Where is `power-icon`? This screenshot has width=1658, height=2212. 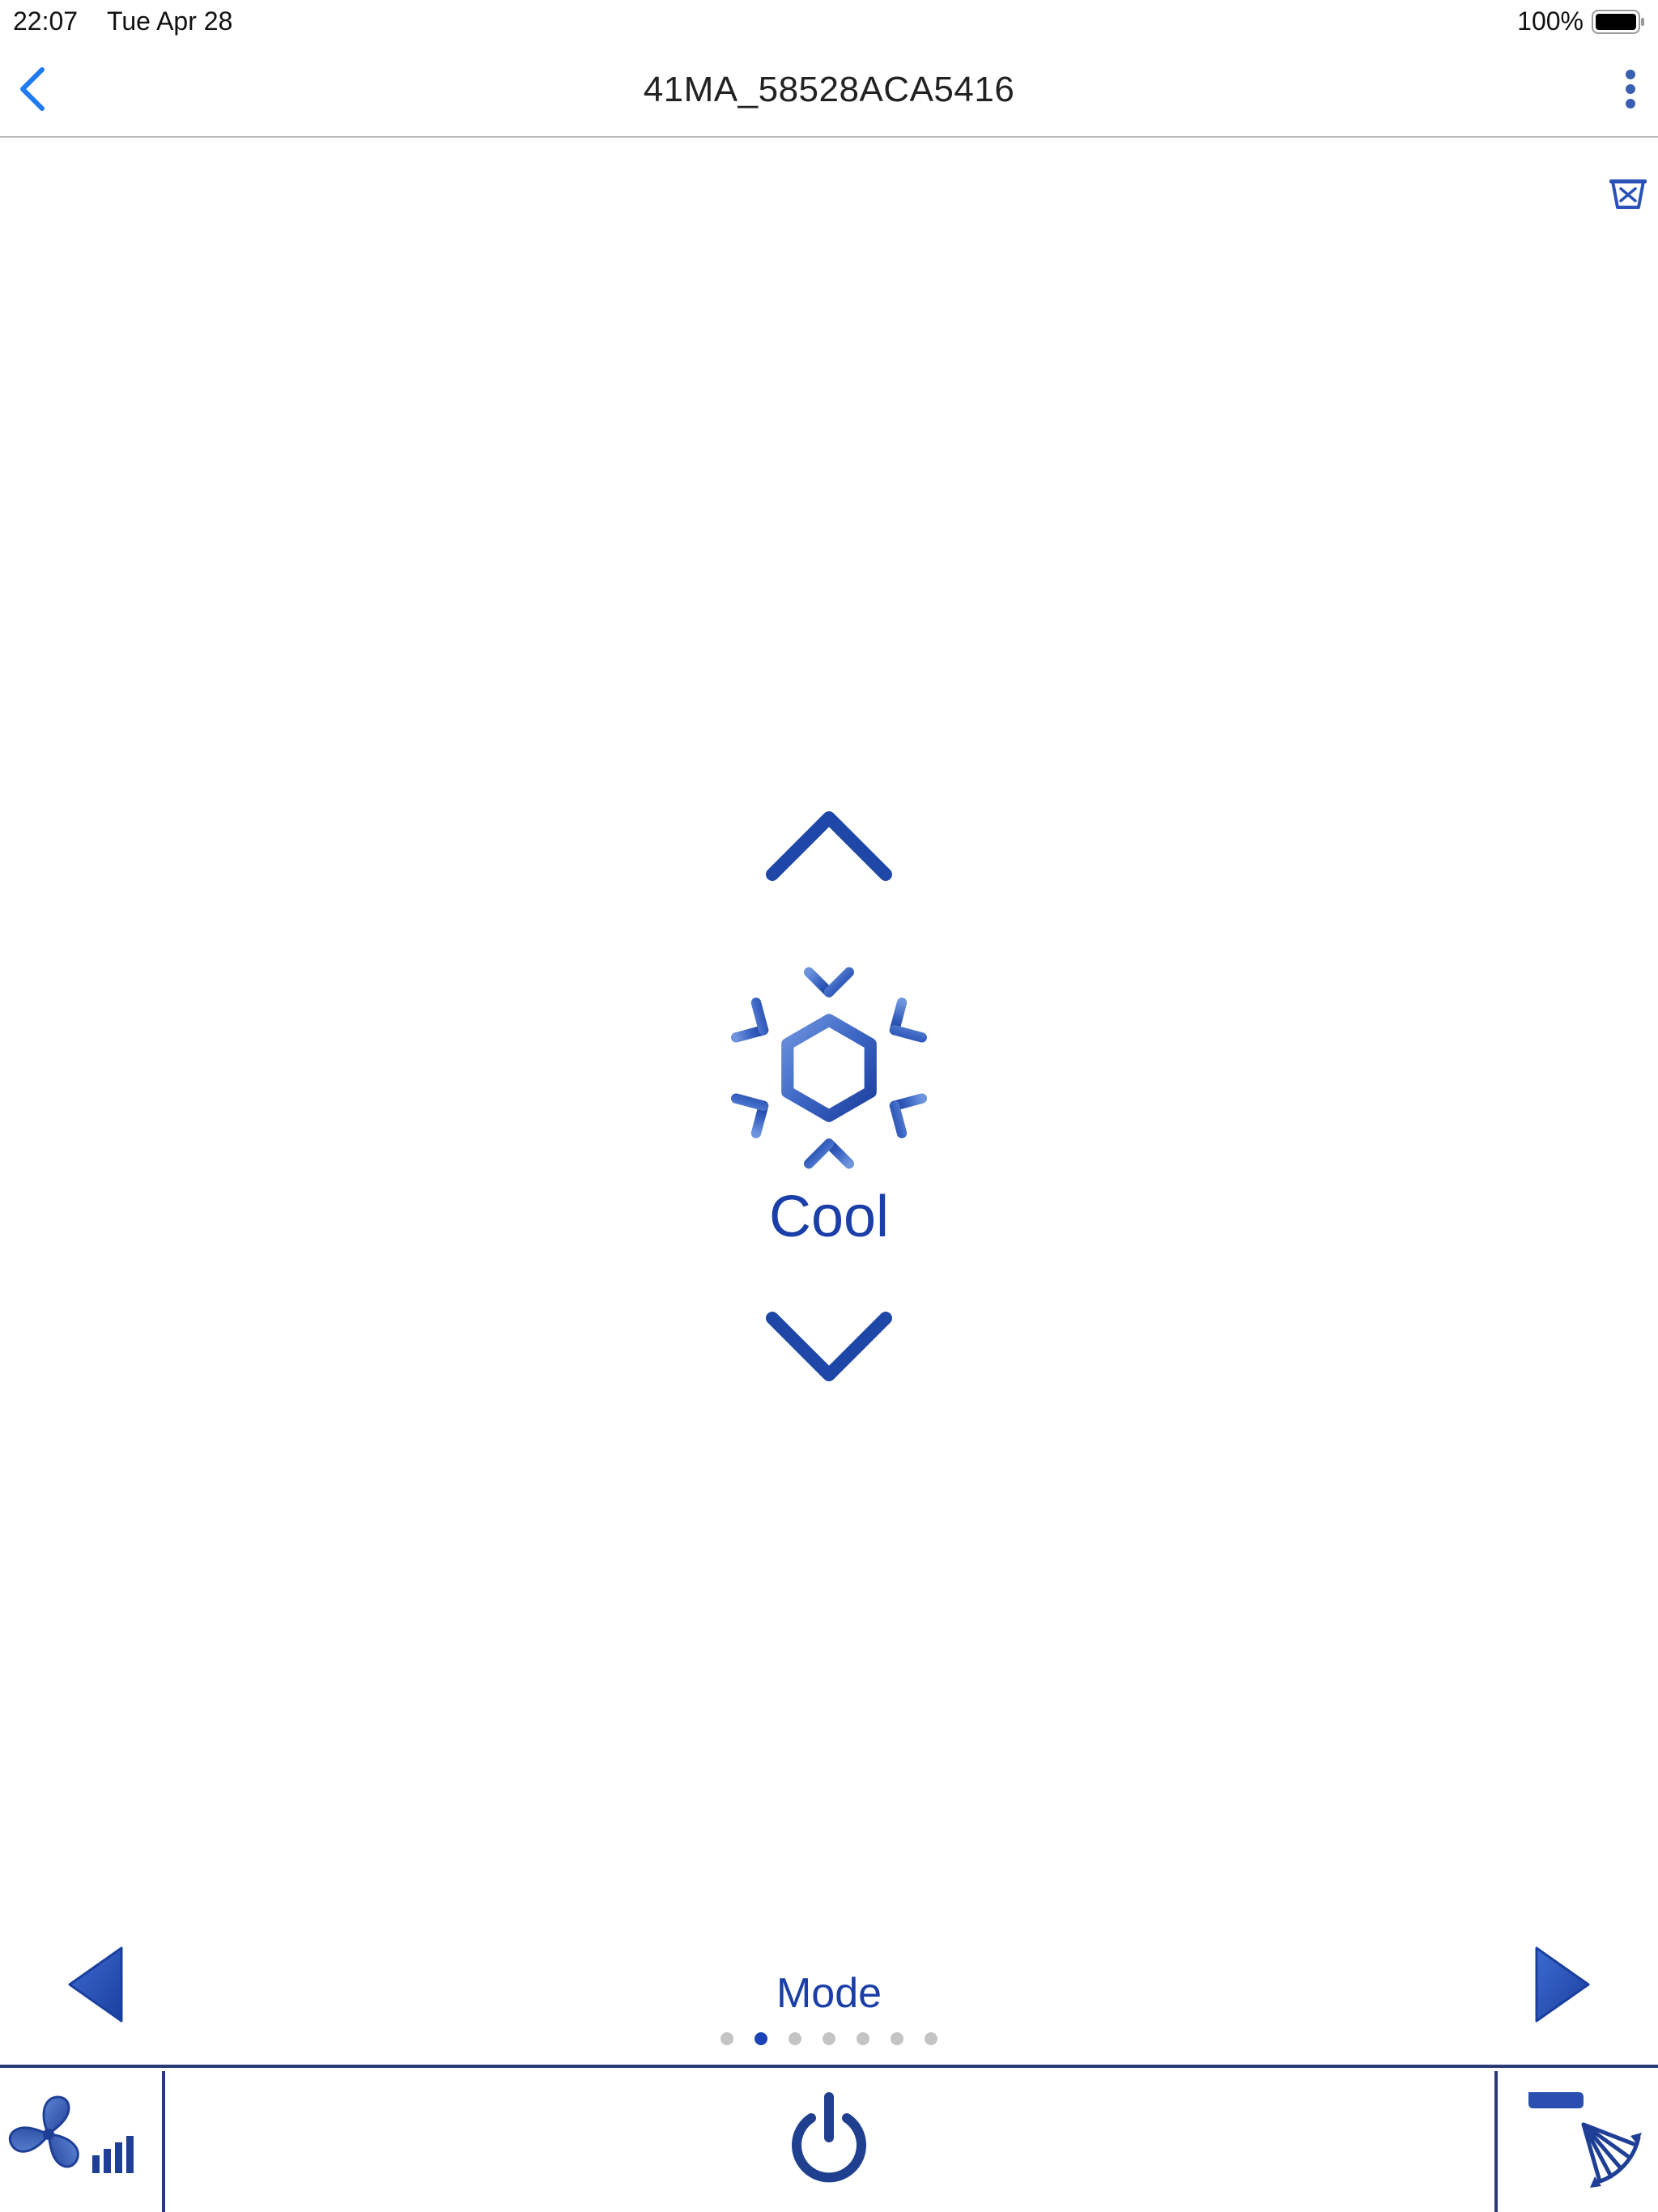 power-icon is located at coordinates (829, 2137).